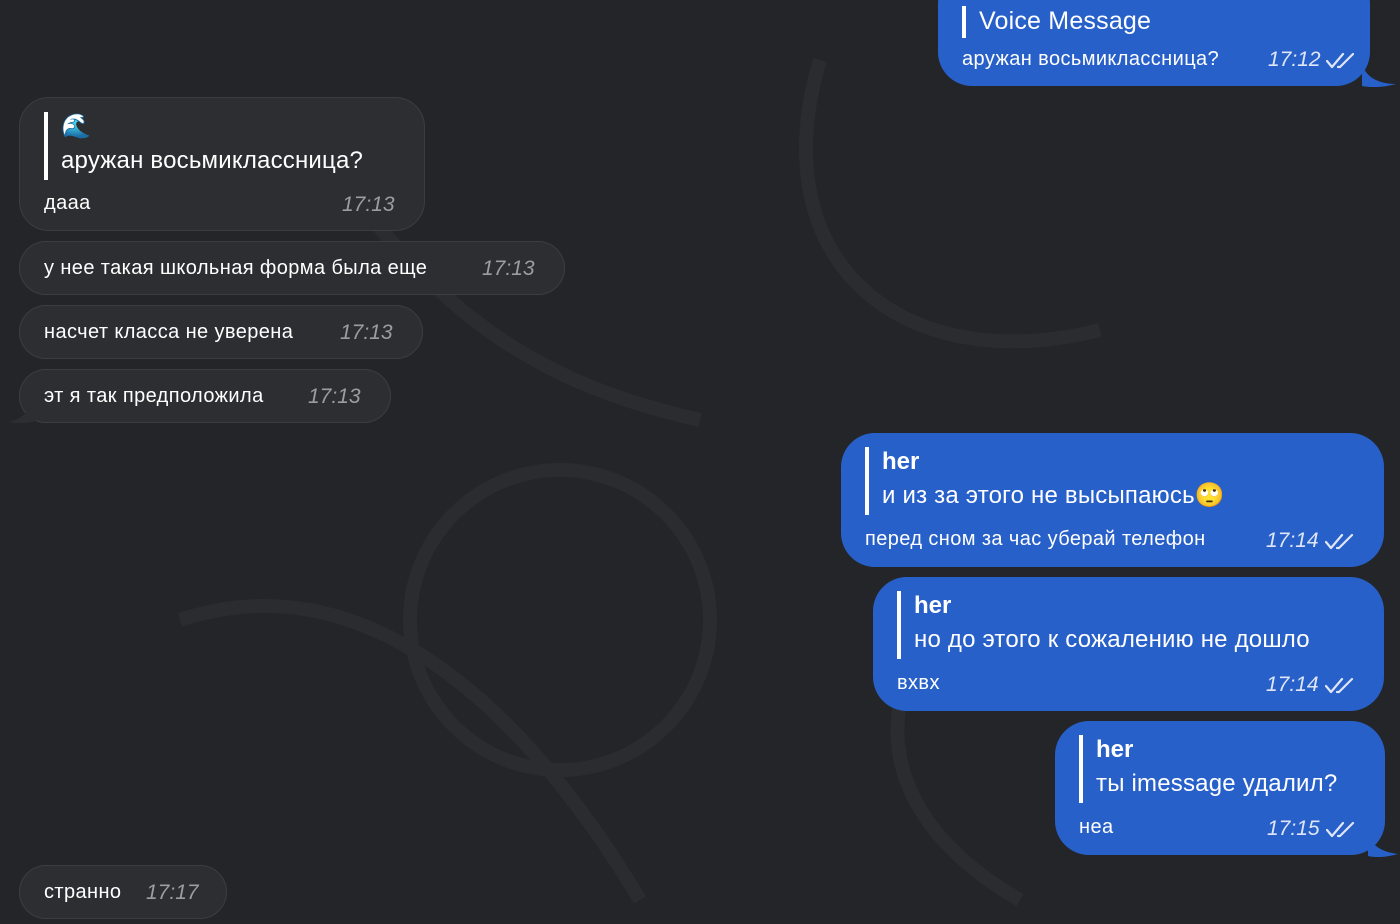 The width and height of the screenshot is (1400, 924). I want to click on message-text: насчет класса не уверена, so click(169, 332).